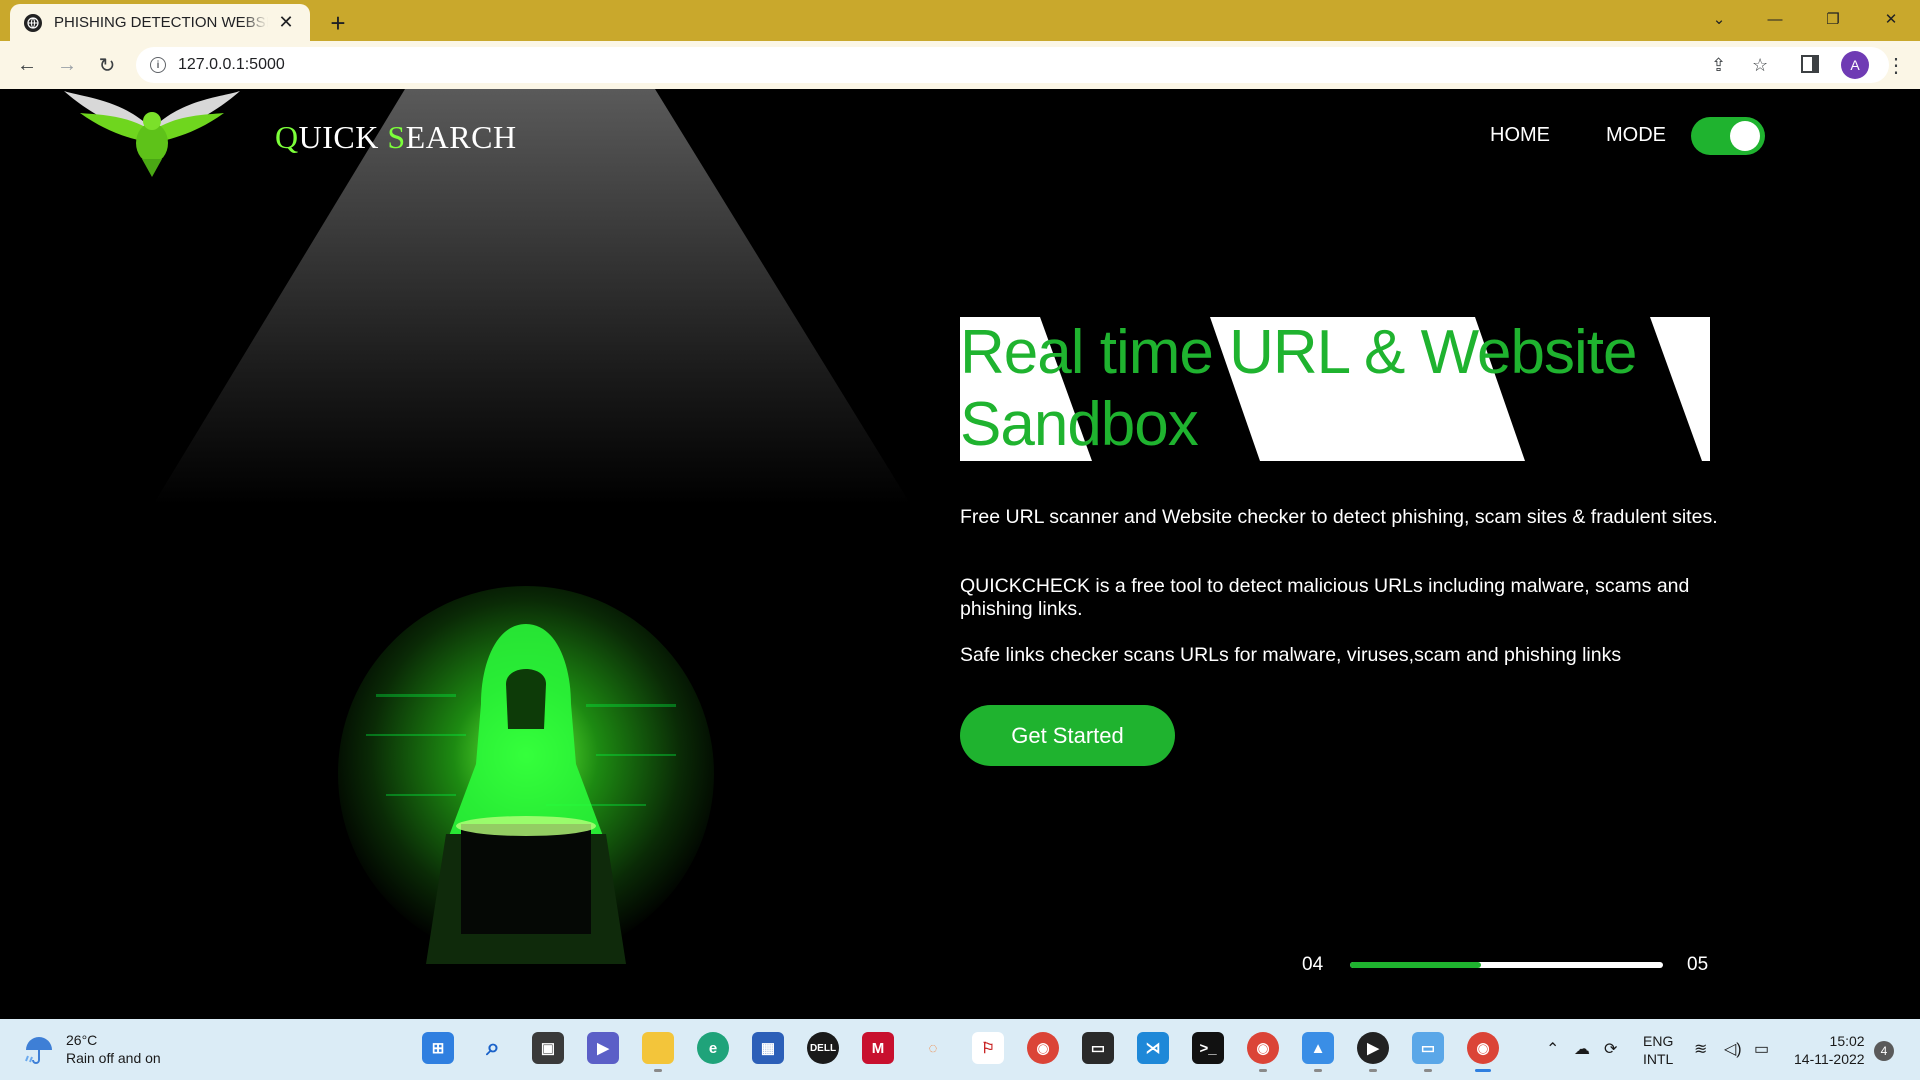 The height and width of the screenshot is (1080, 1920). Describe the element at coordinates (1582, 1049) in the screenshot. I see `onedrive-cloud-icon: ☁` at that location.